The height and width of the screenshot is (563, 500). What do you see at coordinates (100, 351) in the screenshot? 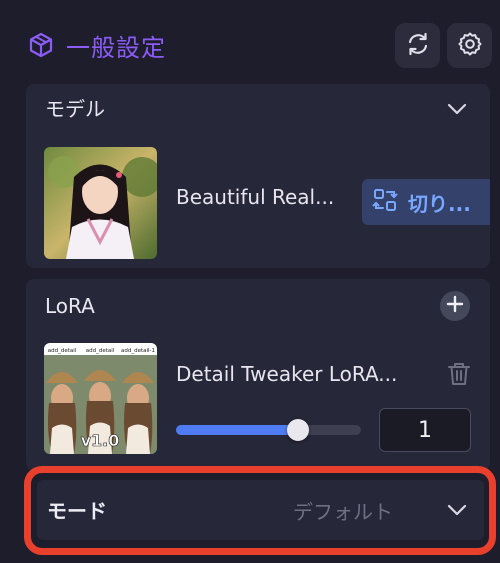
I see `thumb-caption-2: add_detail` at bounding box center [100, 351].